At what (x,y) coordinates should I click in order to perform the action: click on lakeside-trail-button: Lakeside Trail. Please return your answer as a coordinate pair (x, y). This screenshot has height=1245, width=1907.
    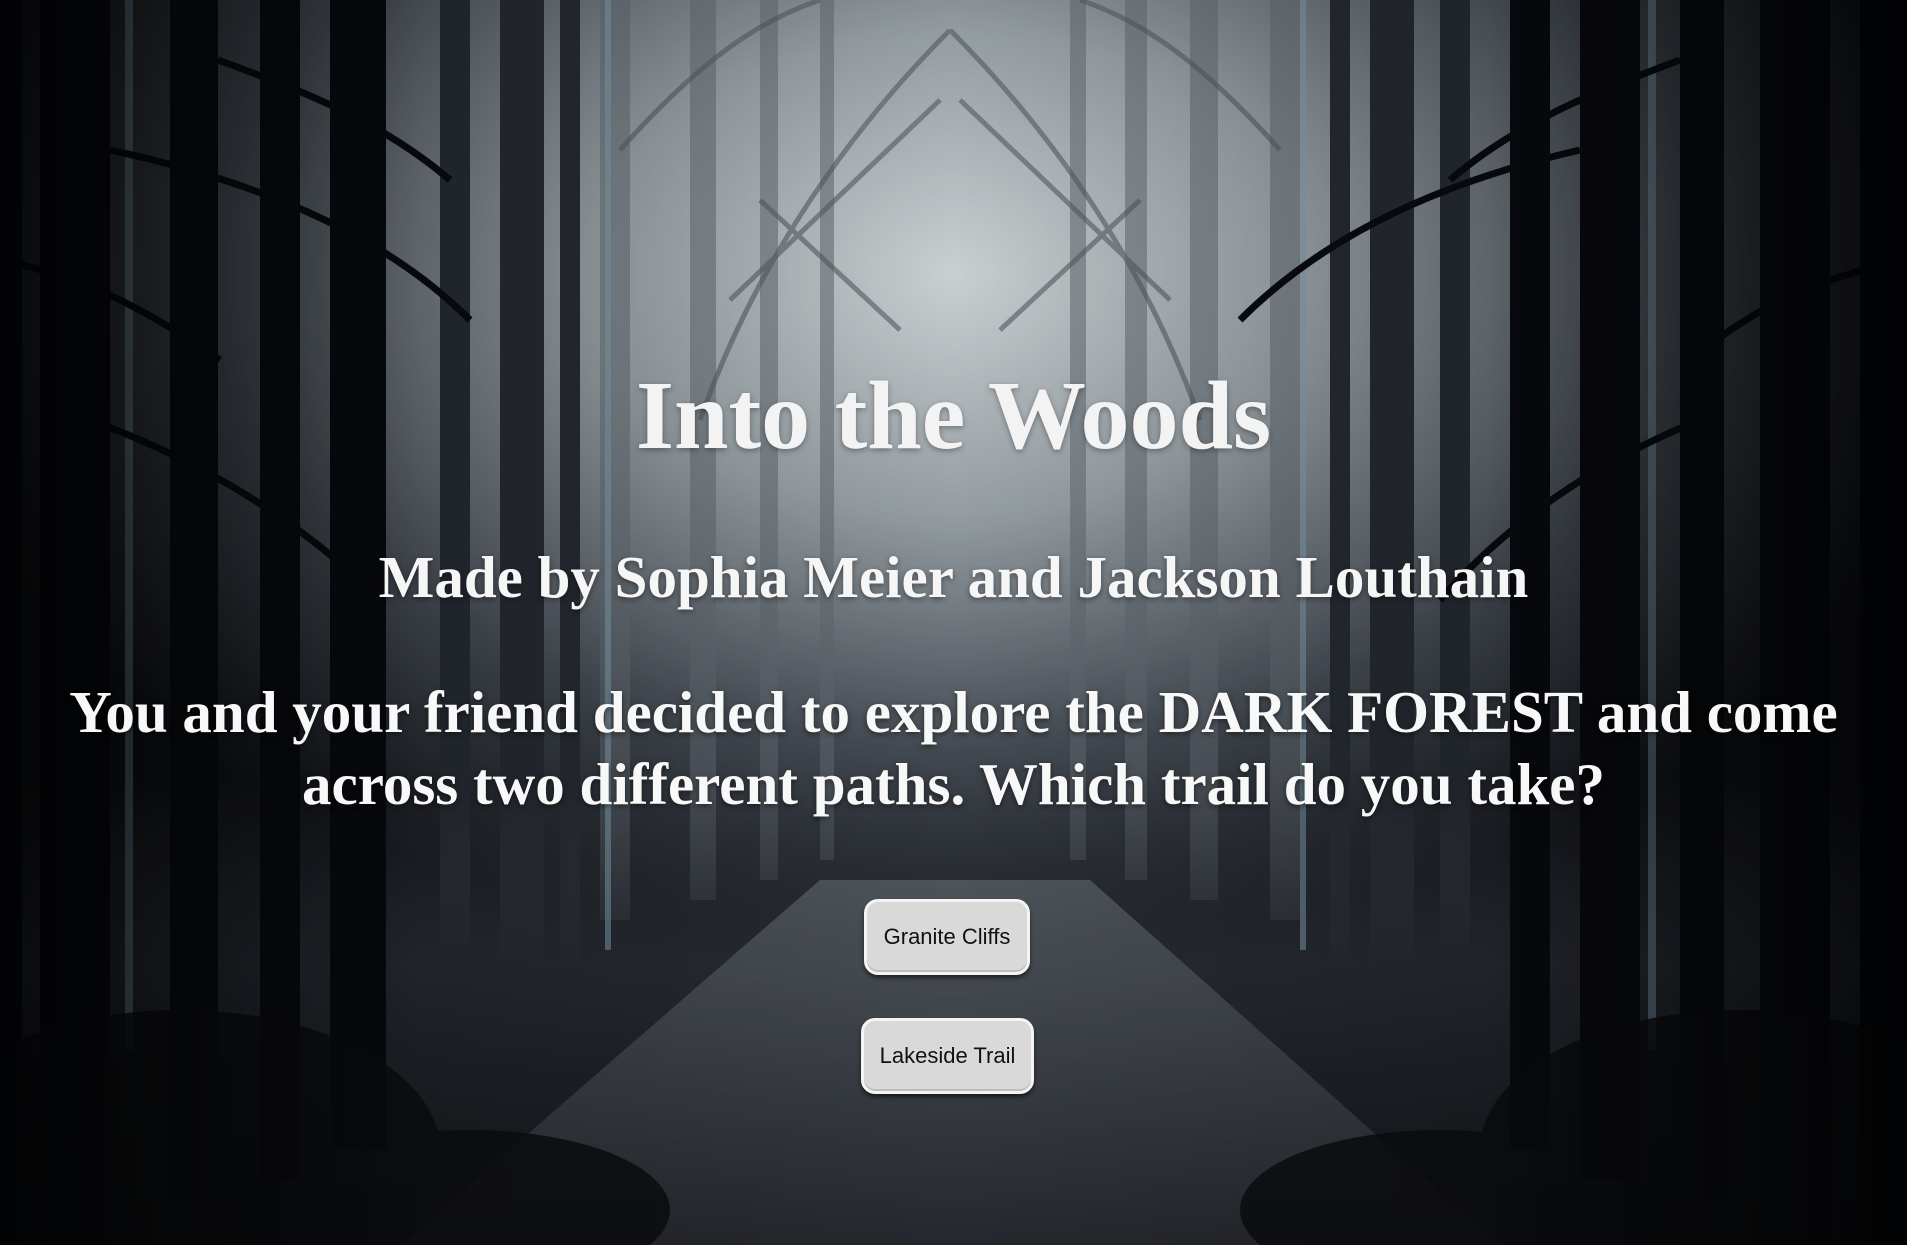
    Looking at the image, I should click on (947, 1056).